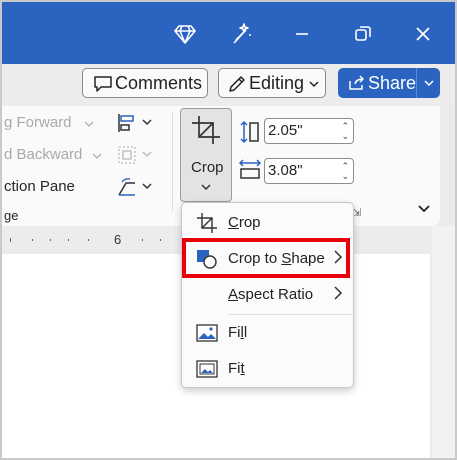 The height and width of the screenshot is (460, 457). What do you see at coordinates (237, 84) in the screenshot?
I see `pencil-icon` at bounding box center [237, 84].